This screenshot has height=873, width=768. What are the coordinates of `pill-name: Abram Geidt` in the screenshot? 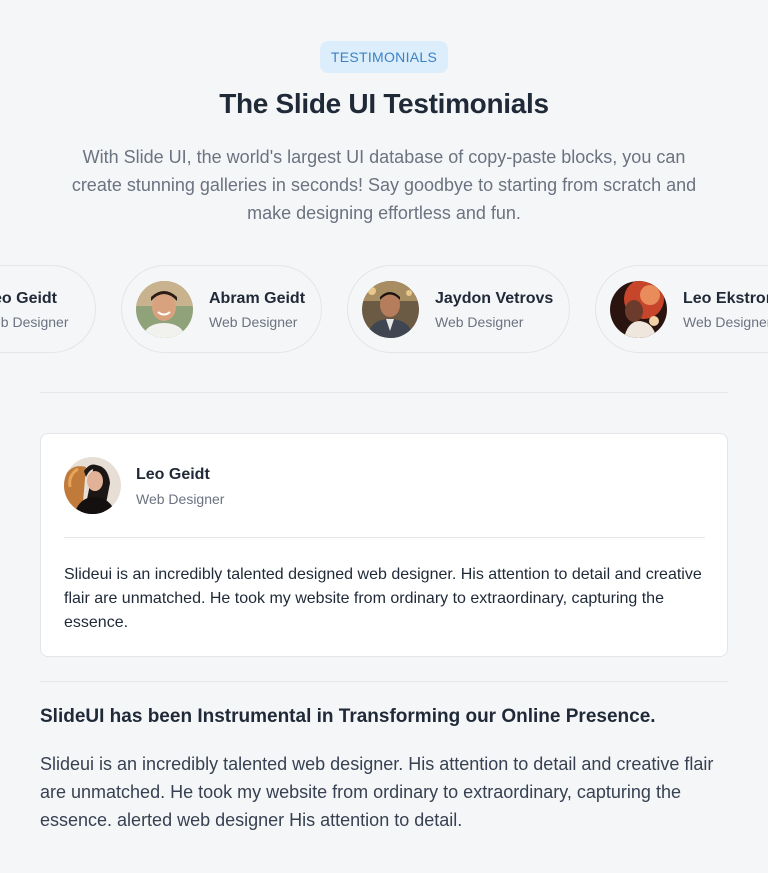 It's located at (257, 298).